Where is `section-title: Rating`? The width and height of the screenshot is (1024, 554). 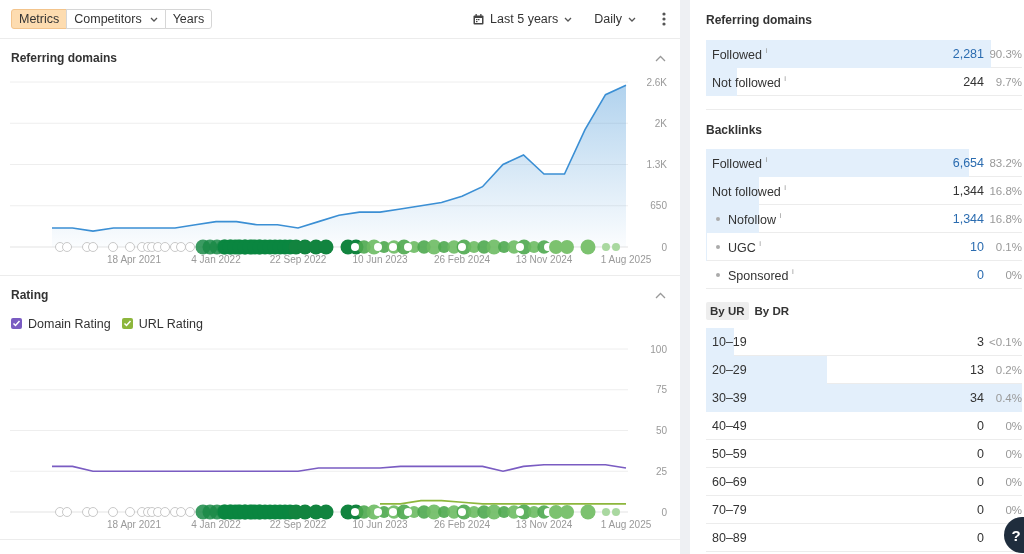
section-title: Rating is located at coordinates (30, 295).